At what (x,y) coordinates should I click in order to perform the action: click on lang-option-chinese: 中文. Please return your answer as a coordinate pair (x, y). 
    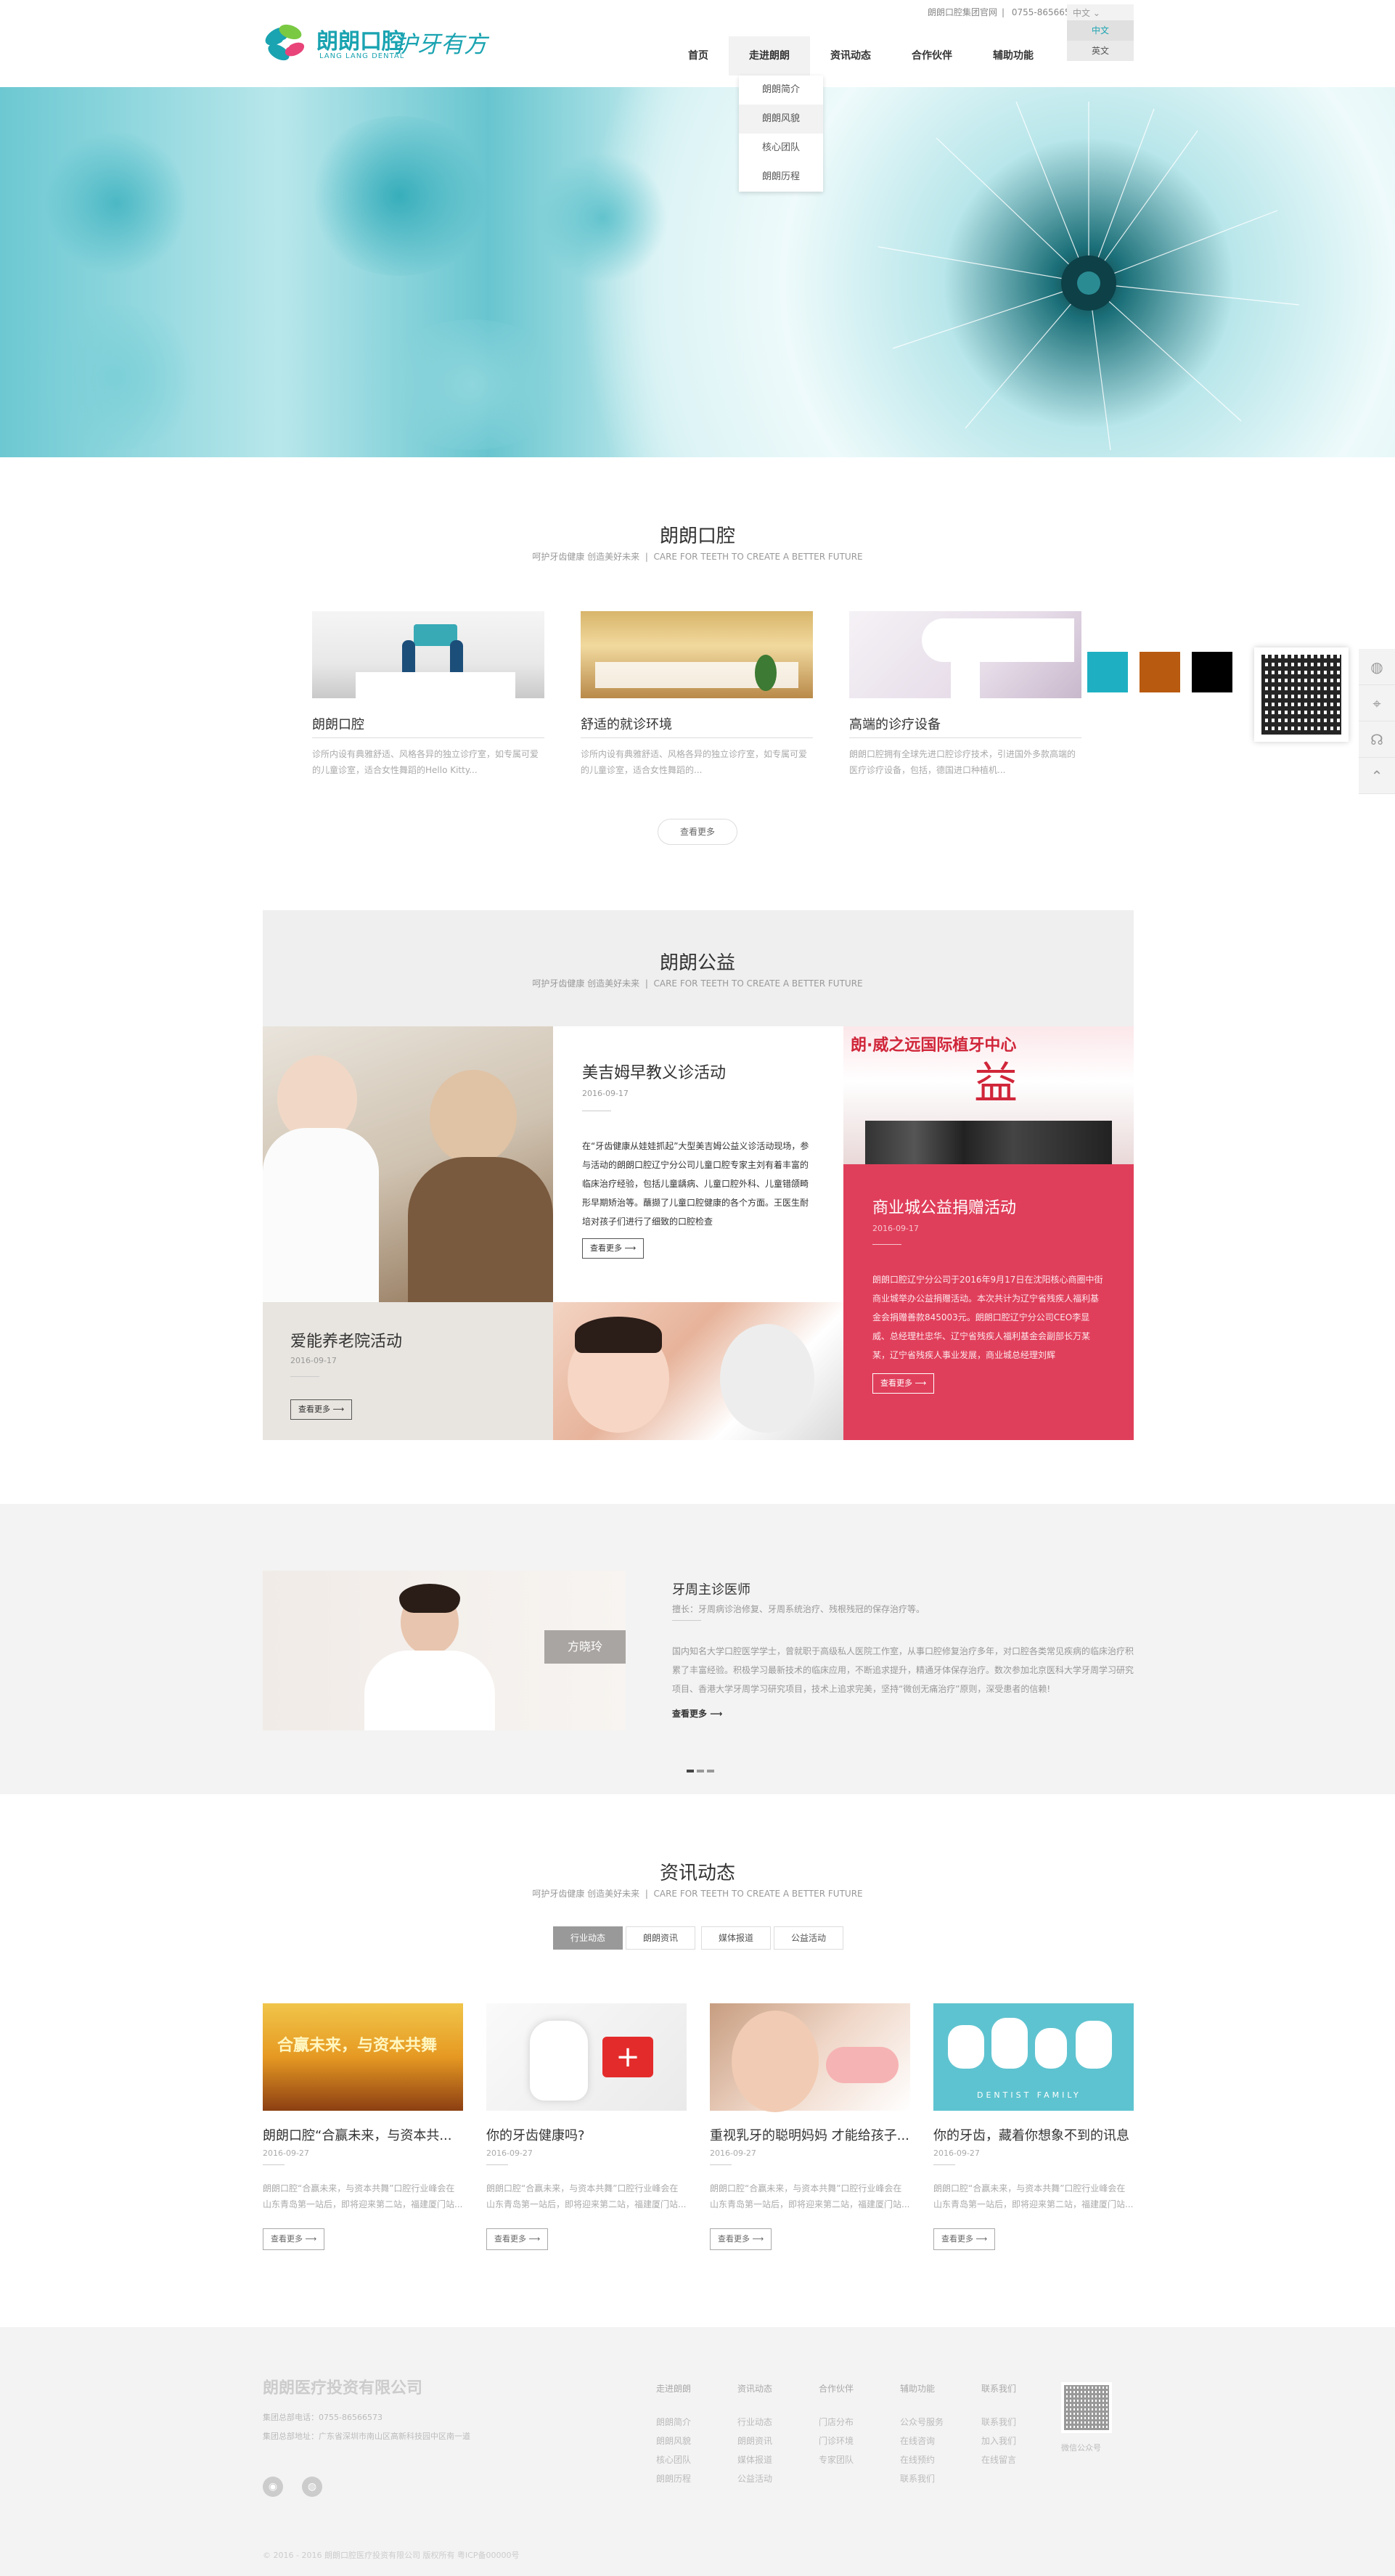
    Looking at the image, I should click on (1100, 31).